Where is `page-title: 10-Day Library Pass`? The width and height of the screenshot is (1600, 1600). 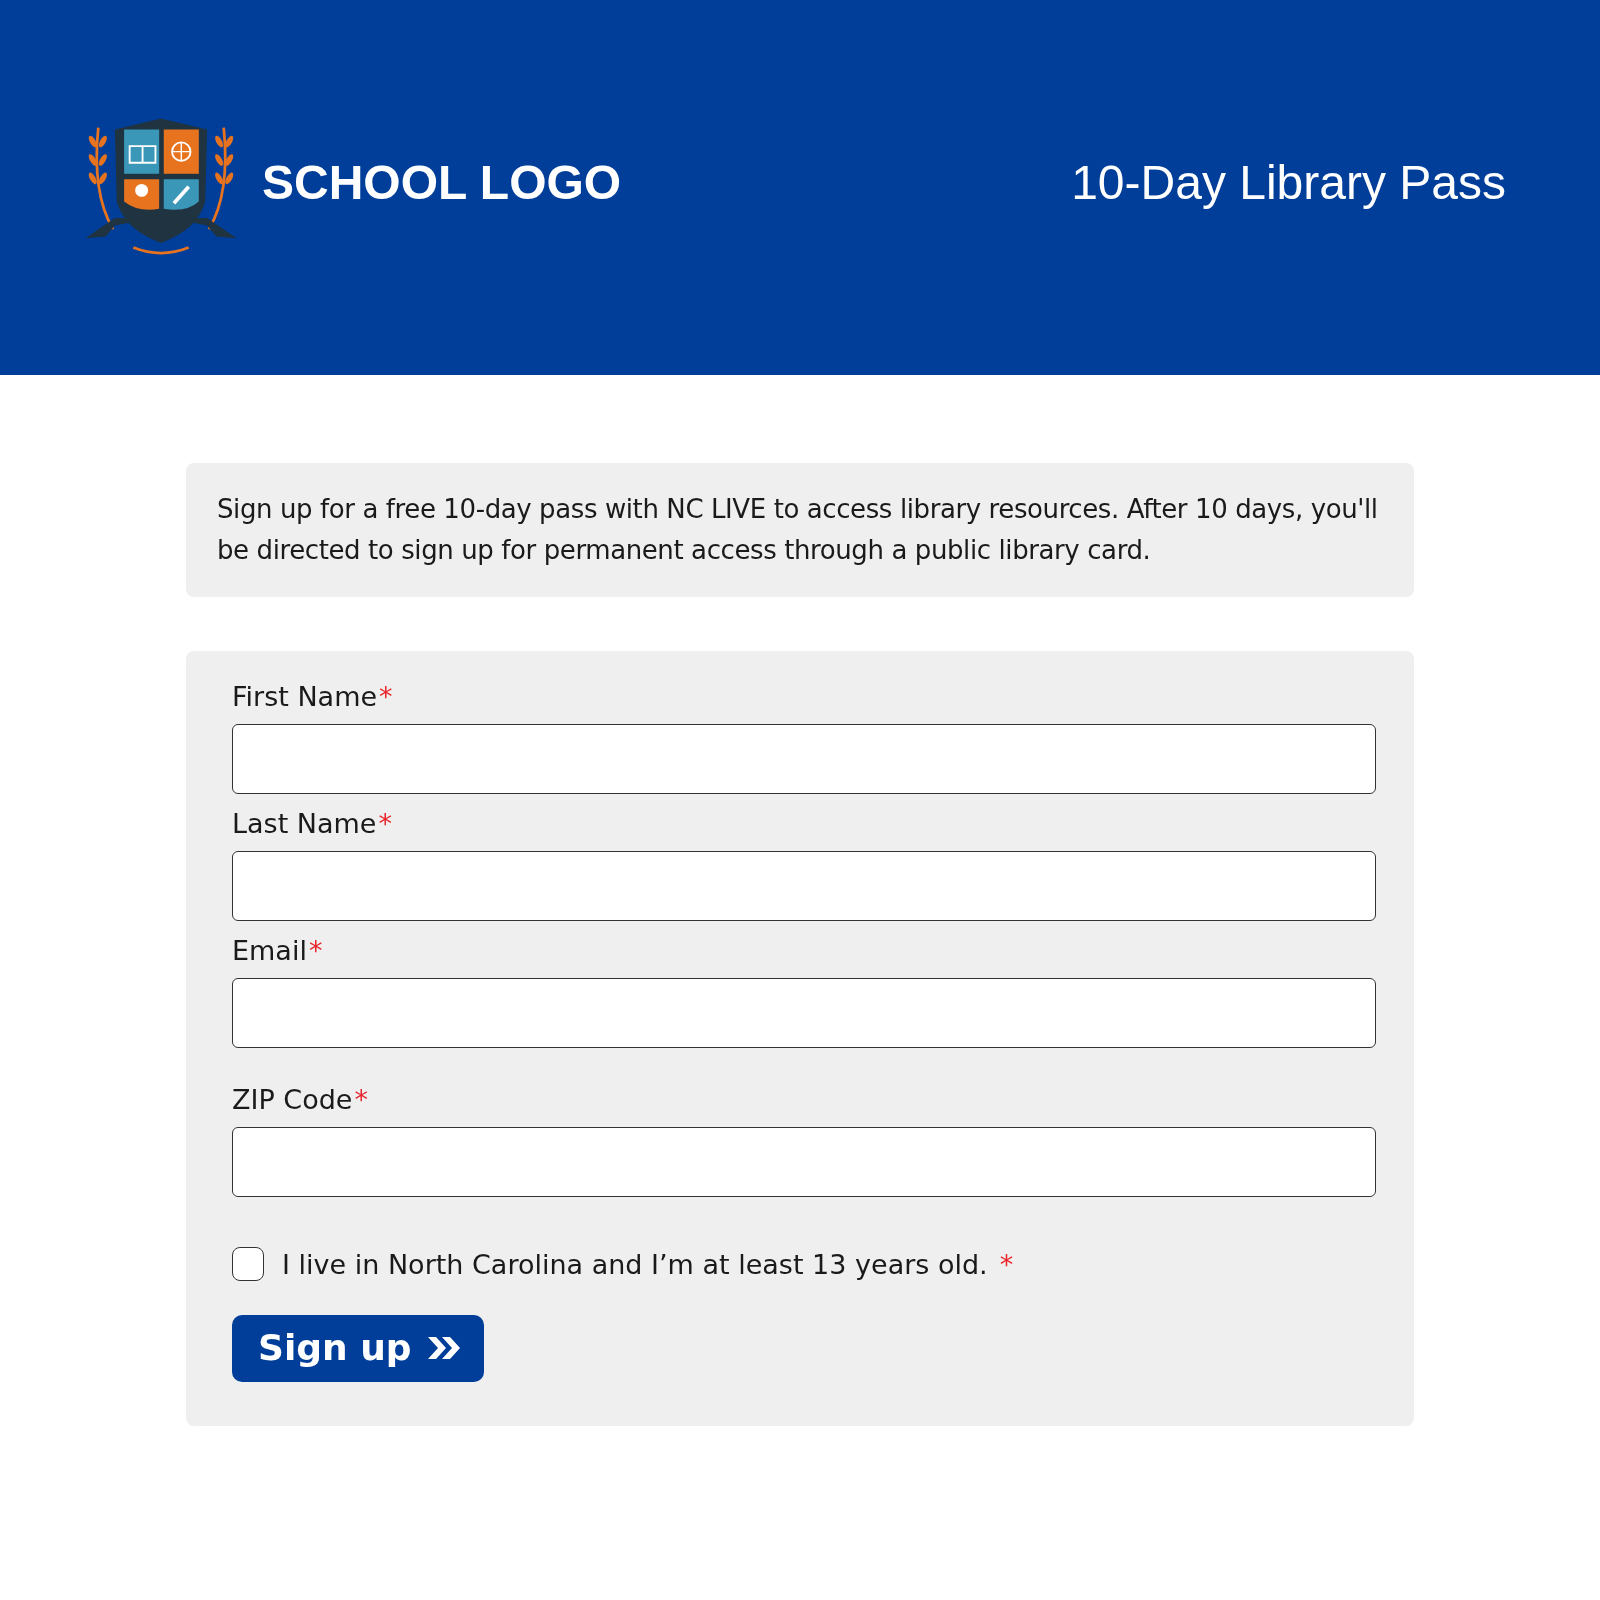
page-title: 10-Day Library Pass is located at coordinates (1288, 182).